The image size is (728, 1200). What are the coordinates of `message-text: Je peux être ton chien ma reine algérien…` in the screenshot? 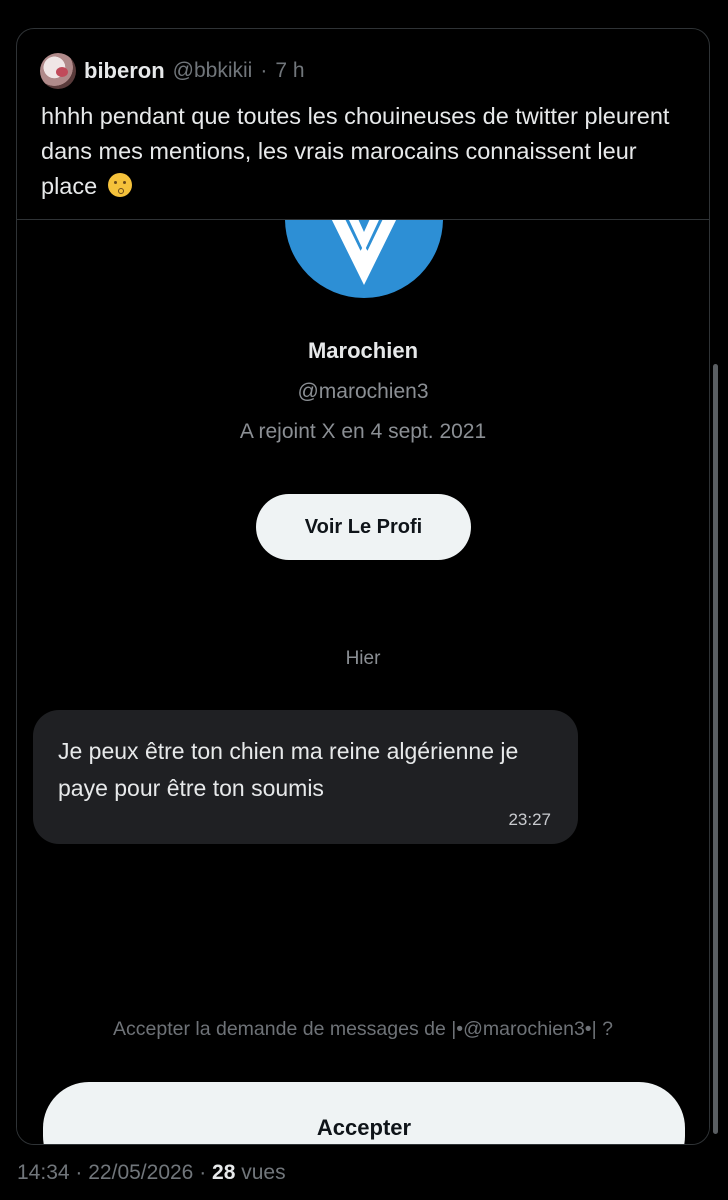 It's located at (288, 769).